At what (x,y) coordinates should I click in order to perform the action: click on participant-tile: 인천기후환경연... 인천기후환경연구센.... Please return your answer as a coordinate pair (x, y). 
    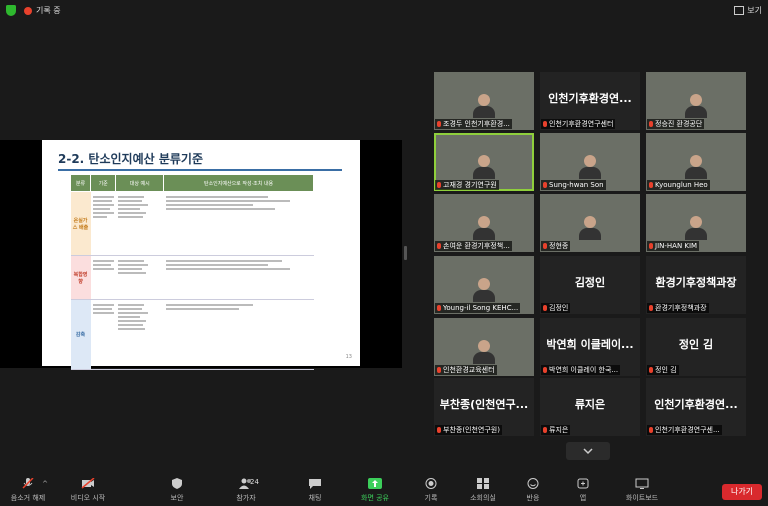
    Looking at the image, I should click on (696, 407).